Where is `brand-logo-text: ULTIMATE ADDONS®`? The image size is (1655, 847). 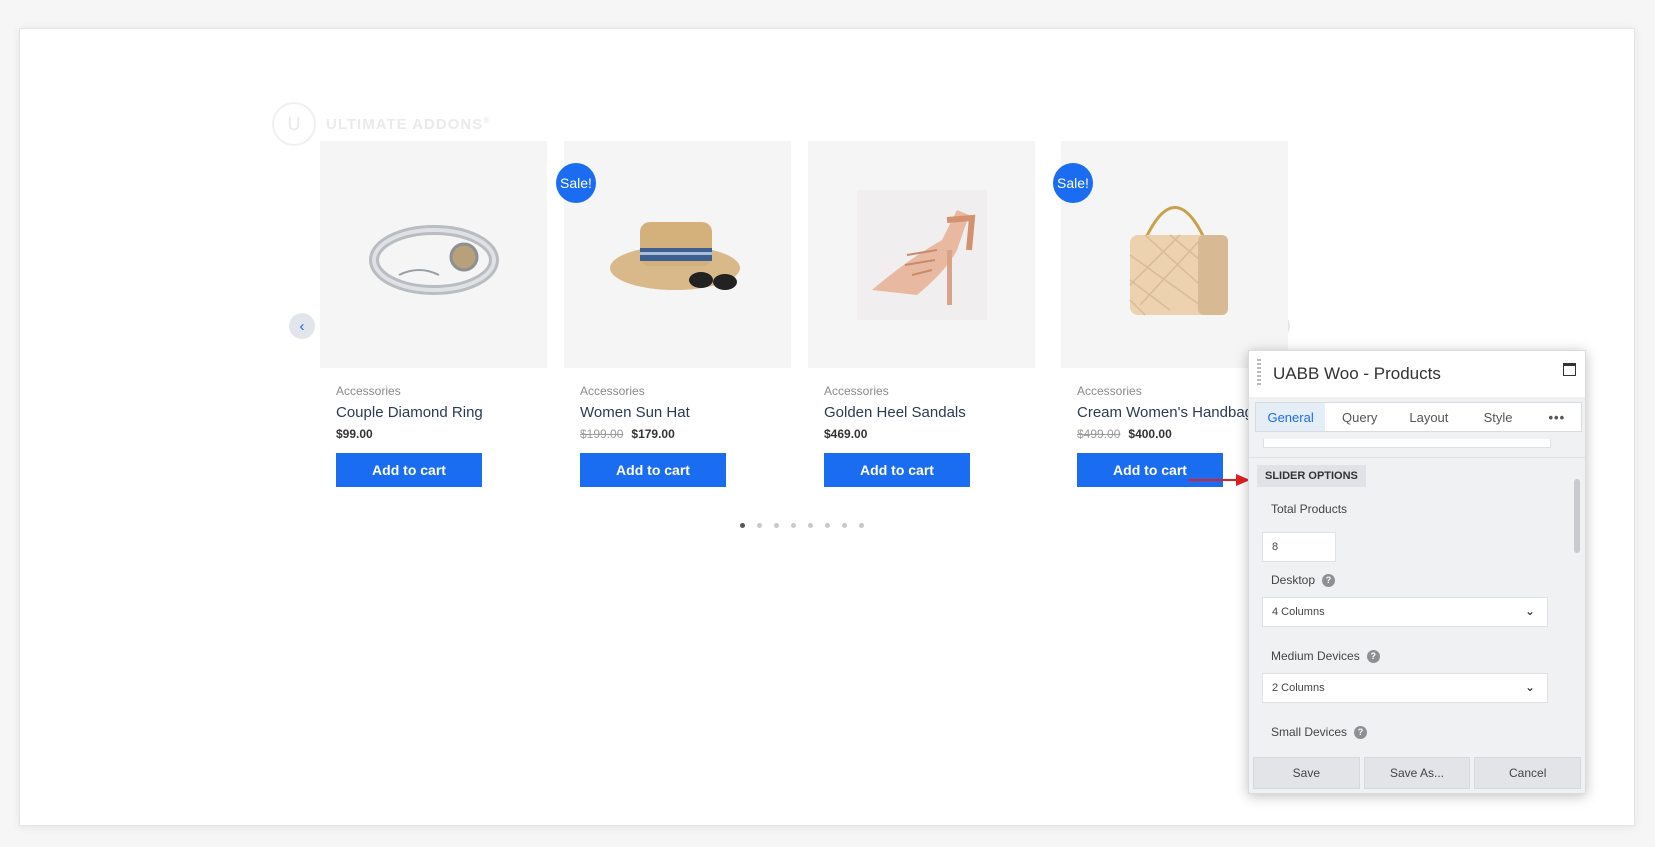 brand-logo-text: ULTIMATE ADDONS® is located at coordinates (408, 124).